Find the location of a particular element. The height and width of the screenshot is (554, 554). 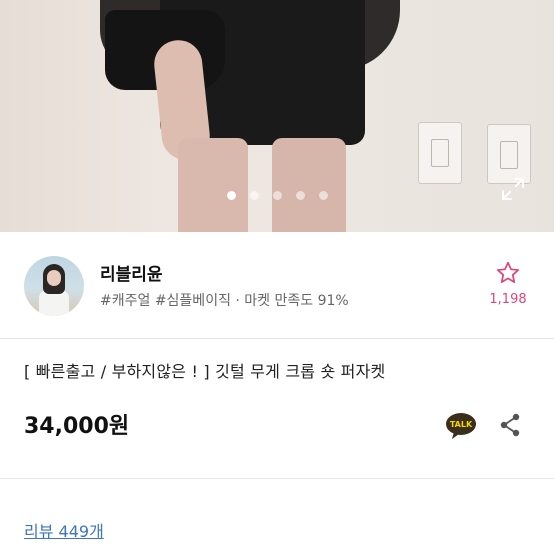

kakao-talk-icon: TALK is located at coordinates (461, 426).